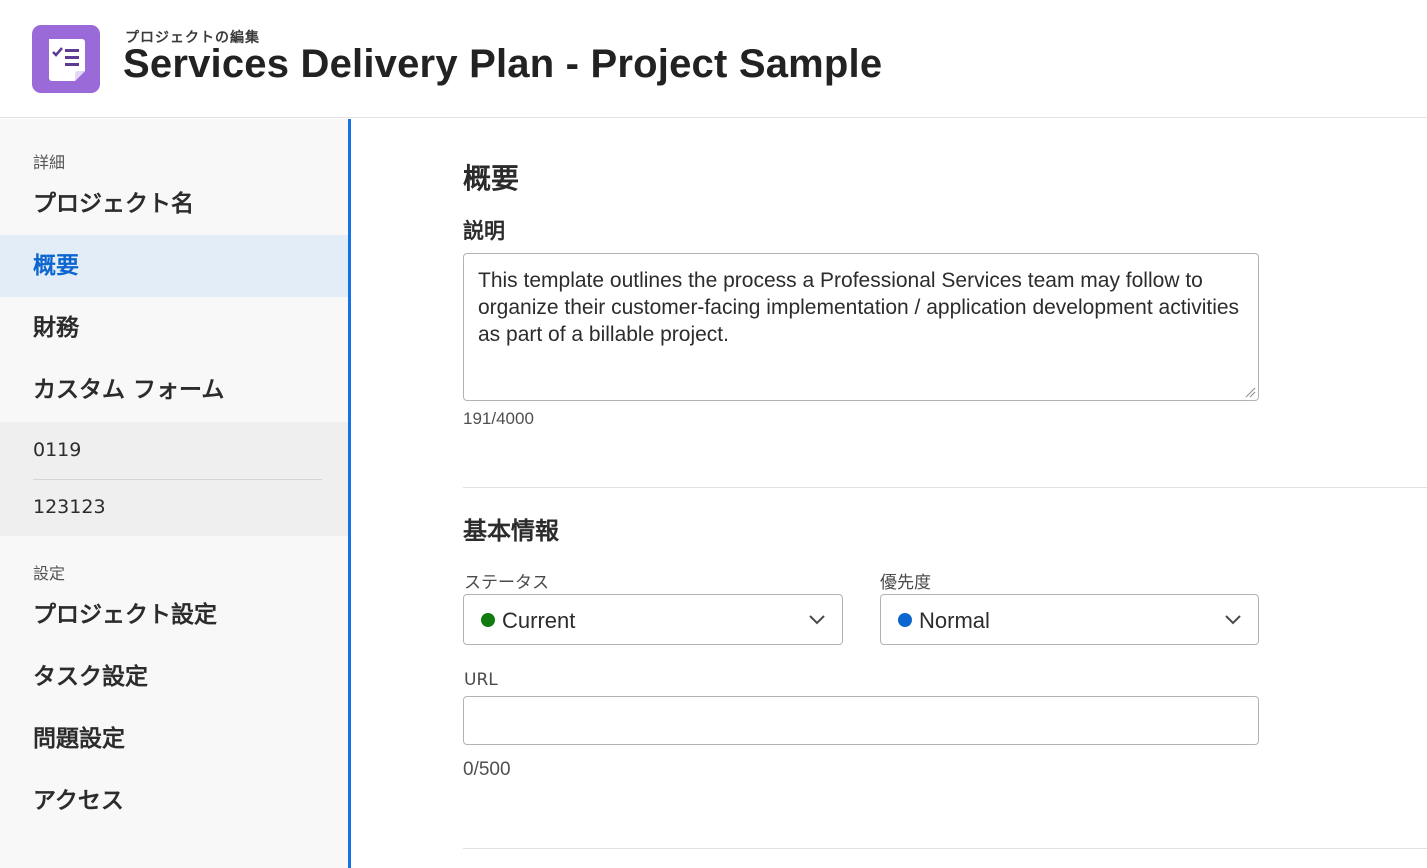  Describe the element at coordinates (174, 801) in the screenshot. I see `sidebar-item-access: アクセス` at that location.